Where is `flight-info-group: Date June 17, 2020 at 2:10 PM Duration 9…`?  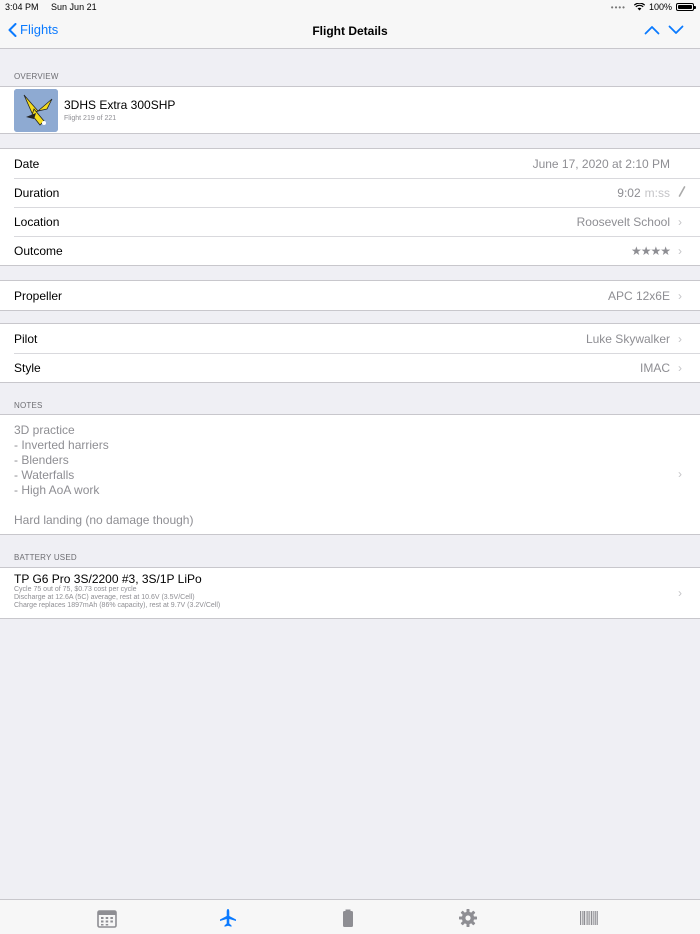
flight-info-group: Date June 17, 2020 at 2:10 PM Duration 9… is located at coordinates (350, 207).